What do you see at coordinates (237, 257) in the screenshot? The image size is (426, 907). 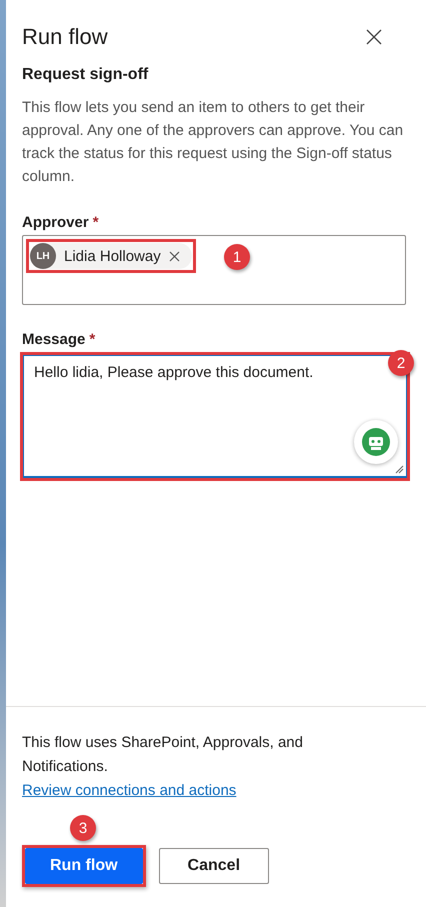 I see `callout-badge: 1` at bounding box center [237, 257].